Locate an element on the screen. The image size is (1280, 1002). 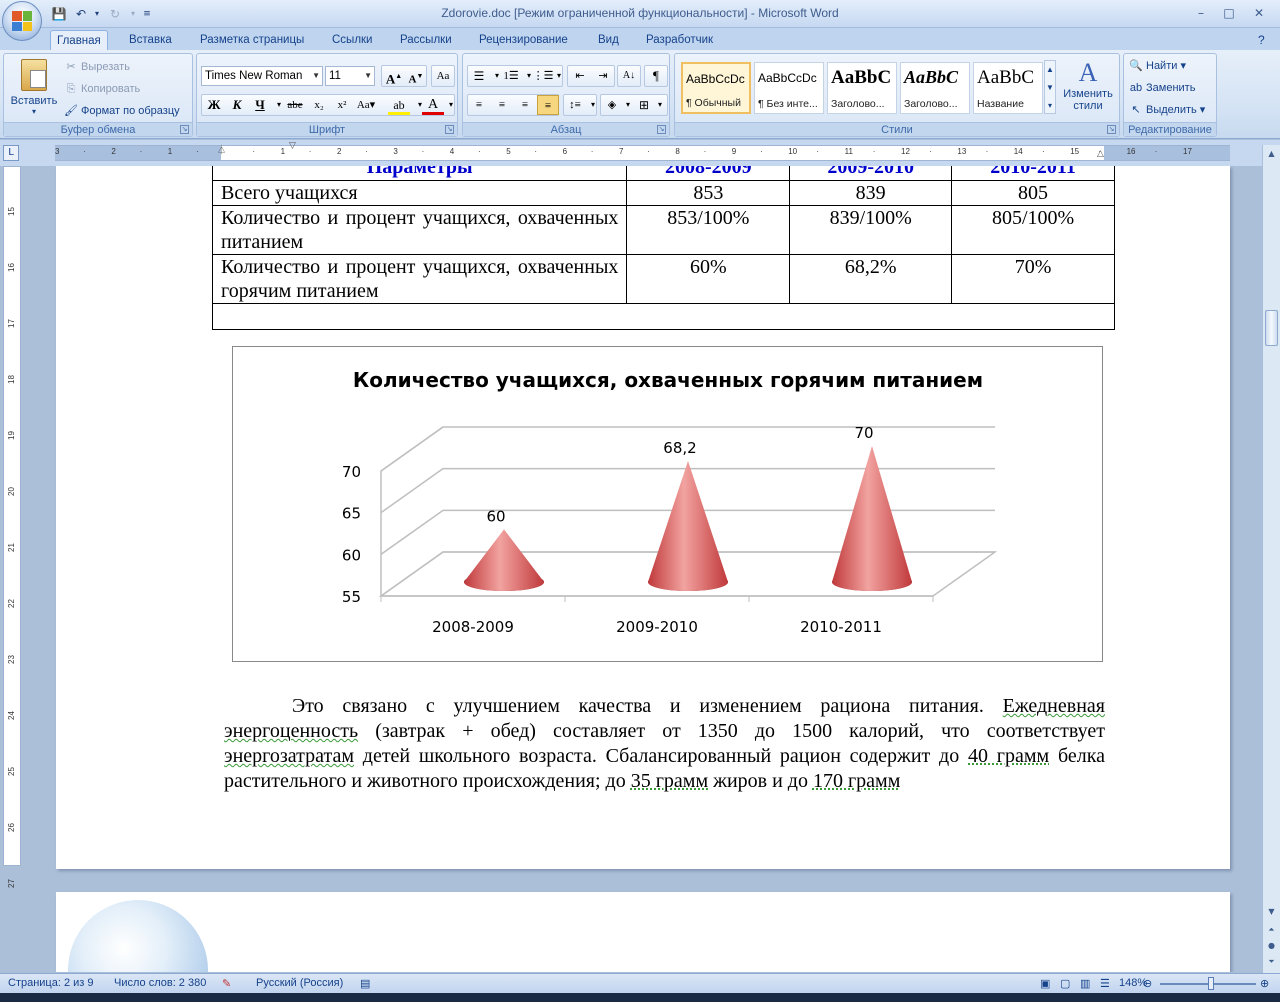
office-button is located at coordinates (22, 21).